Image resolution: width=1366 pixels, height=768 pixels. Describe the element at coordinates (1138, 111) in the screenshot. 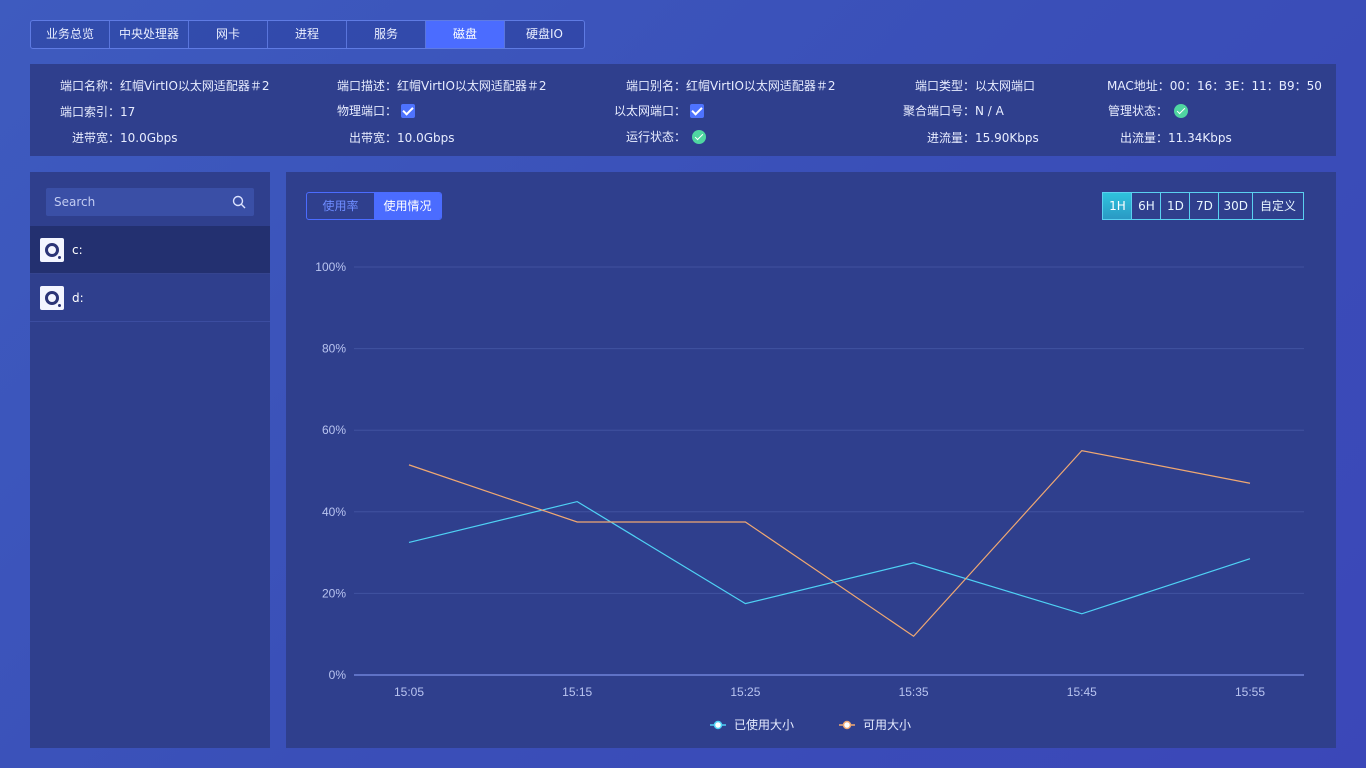

I see `admin-status-label: 管理状态：` at that location.